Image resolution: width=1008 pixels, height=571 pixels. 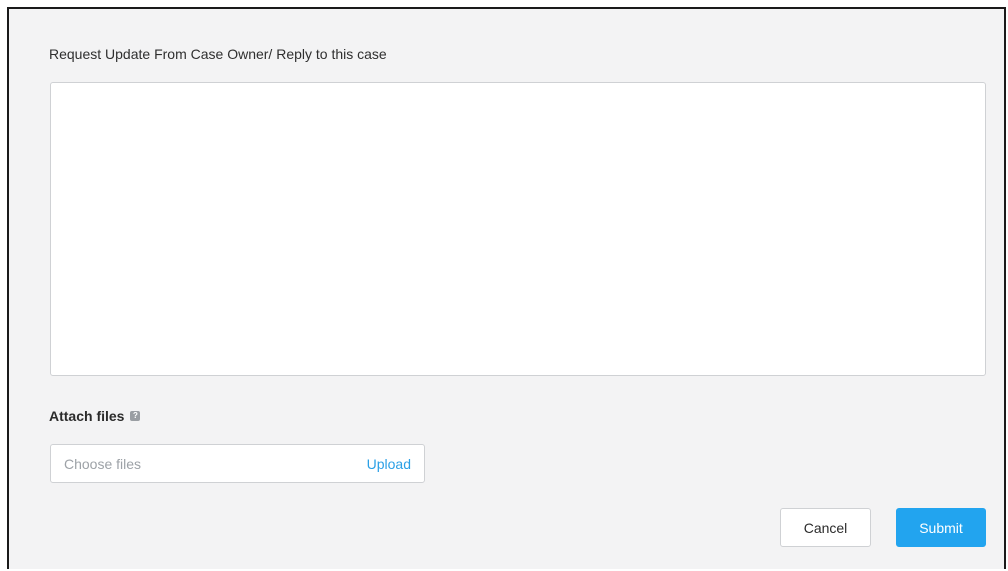 What do you see at coordinates (103, 464) in the screenshot?
I see `file-placeholder: Choose files` at bounding box center [103, 464].